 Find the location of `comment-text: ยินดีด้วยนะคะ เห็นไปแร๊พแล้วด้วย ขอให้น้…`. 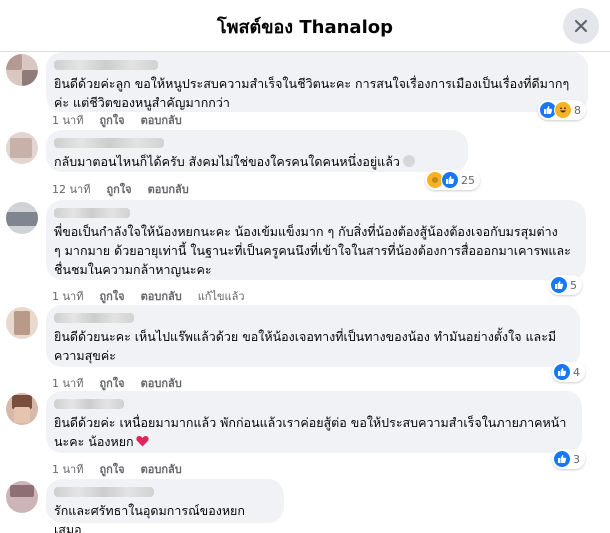

comment-text: ยินดีด้วยนะคะ เห็นไปแร๊พแล้วด้วย ขอให้น้… is located at coordinates (305, 346).